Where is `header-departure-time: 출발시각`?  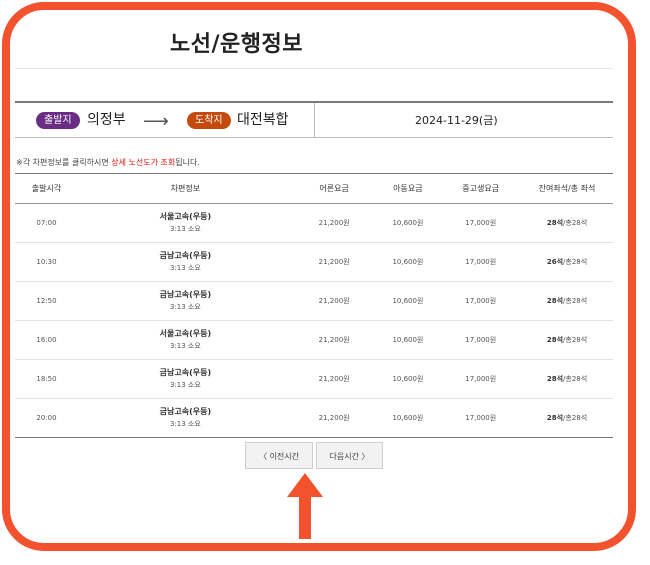
header-departure-time: 출발시각 is located at coordinates (46, 188).